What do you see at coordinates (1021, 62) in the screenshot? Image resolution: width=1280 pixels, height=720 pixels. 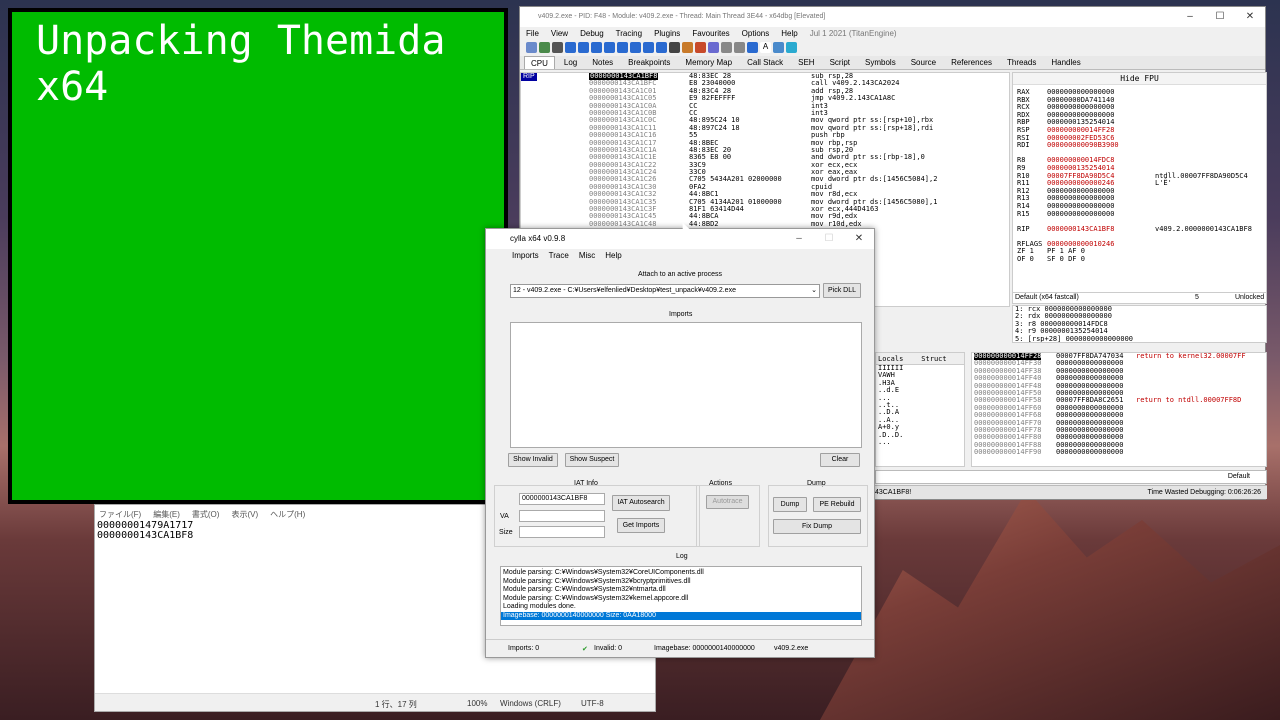 I see `tab-threads: Threads` at bounding box center [1021, 62].